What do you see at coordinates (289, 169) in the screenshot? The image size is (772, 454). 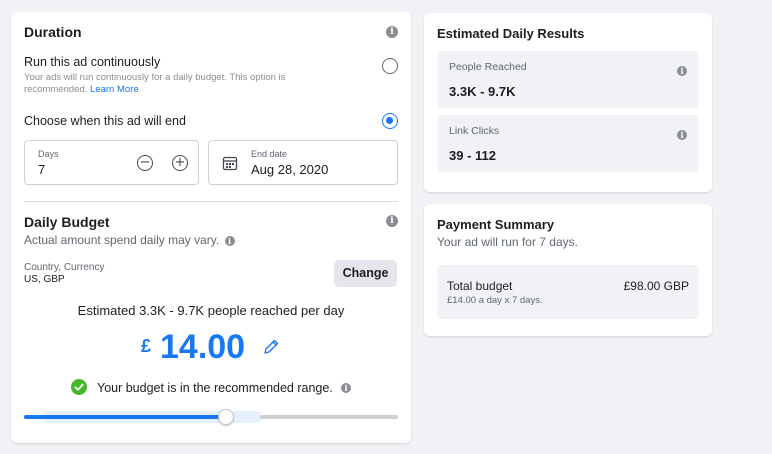 I see `end-date-value: Aug 28, 2020` at bounding box center [289, 169].